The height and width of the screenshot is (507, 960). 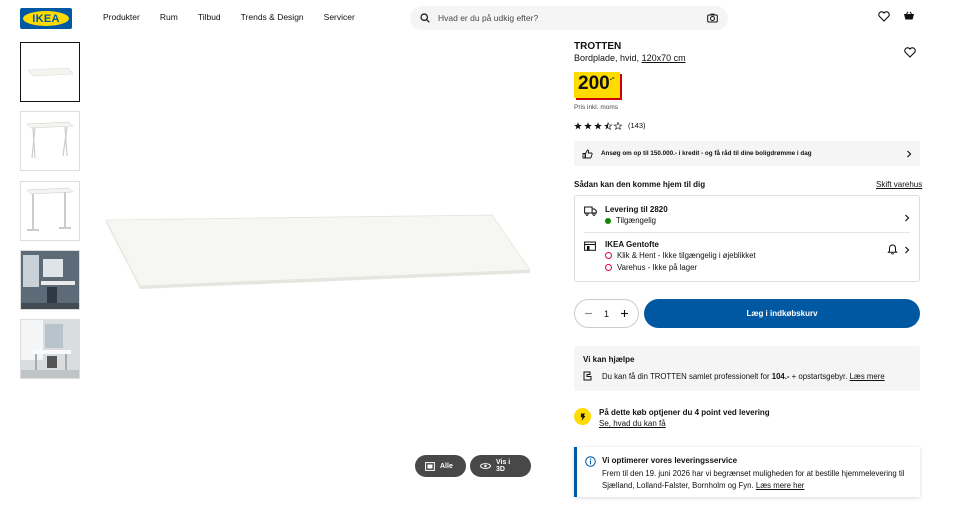 What do you see at coordinates (594, 83) in the screenshot?
I see `price-value: 200` at bounding box center [594, 83].